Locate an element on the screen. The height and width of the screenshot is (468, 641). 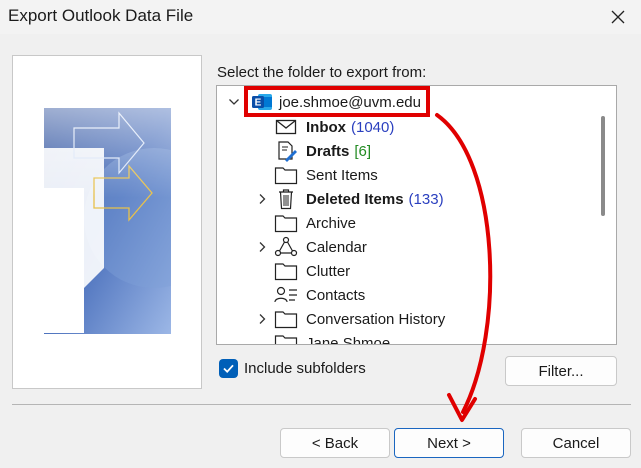
calendar-label: Calendar is located at coordinates (336, 247).